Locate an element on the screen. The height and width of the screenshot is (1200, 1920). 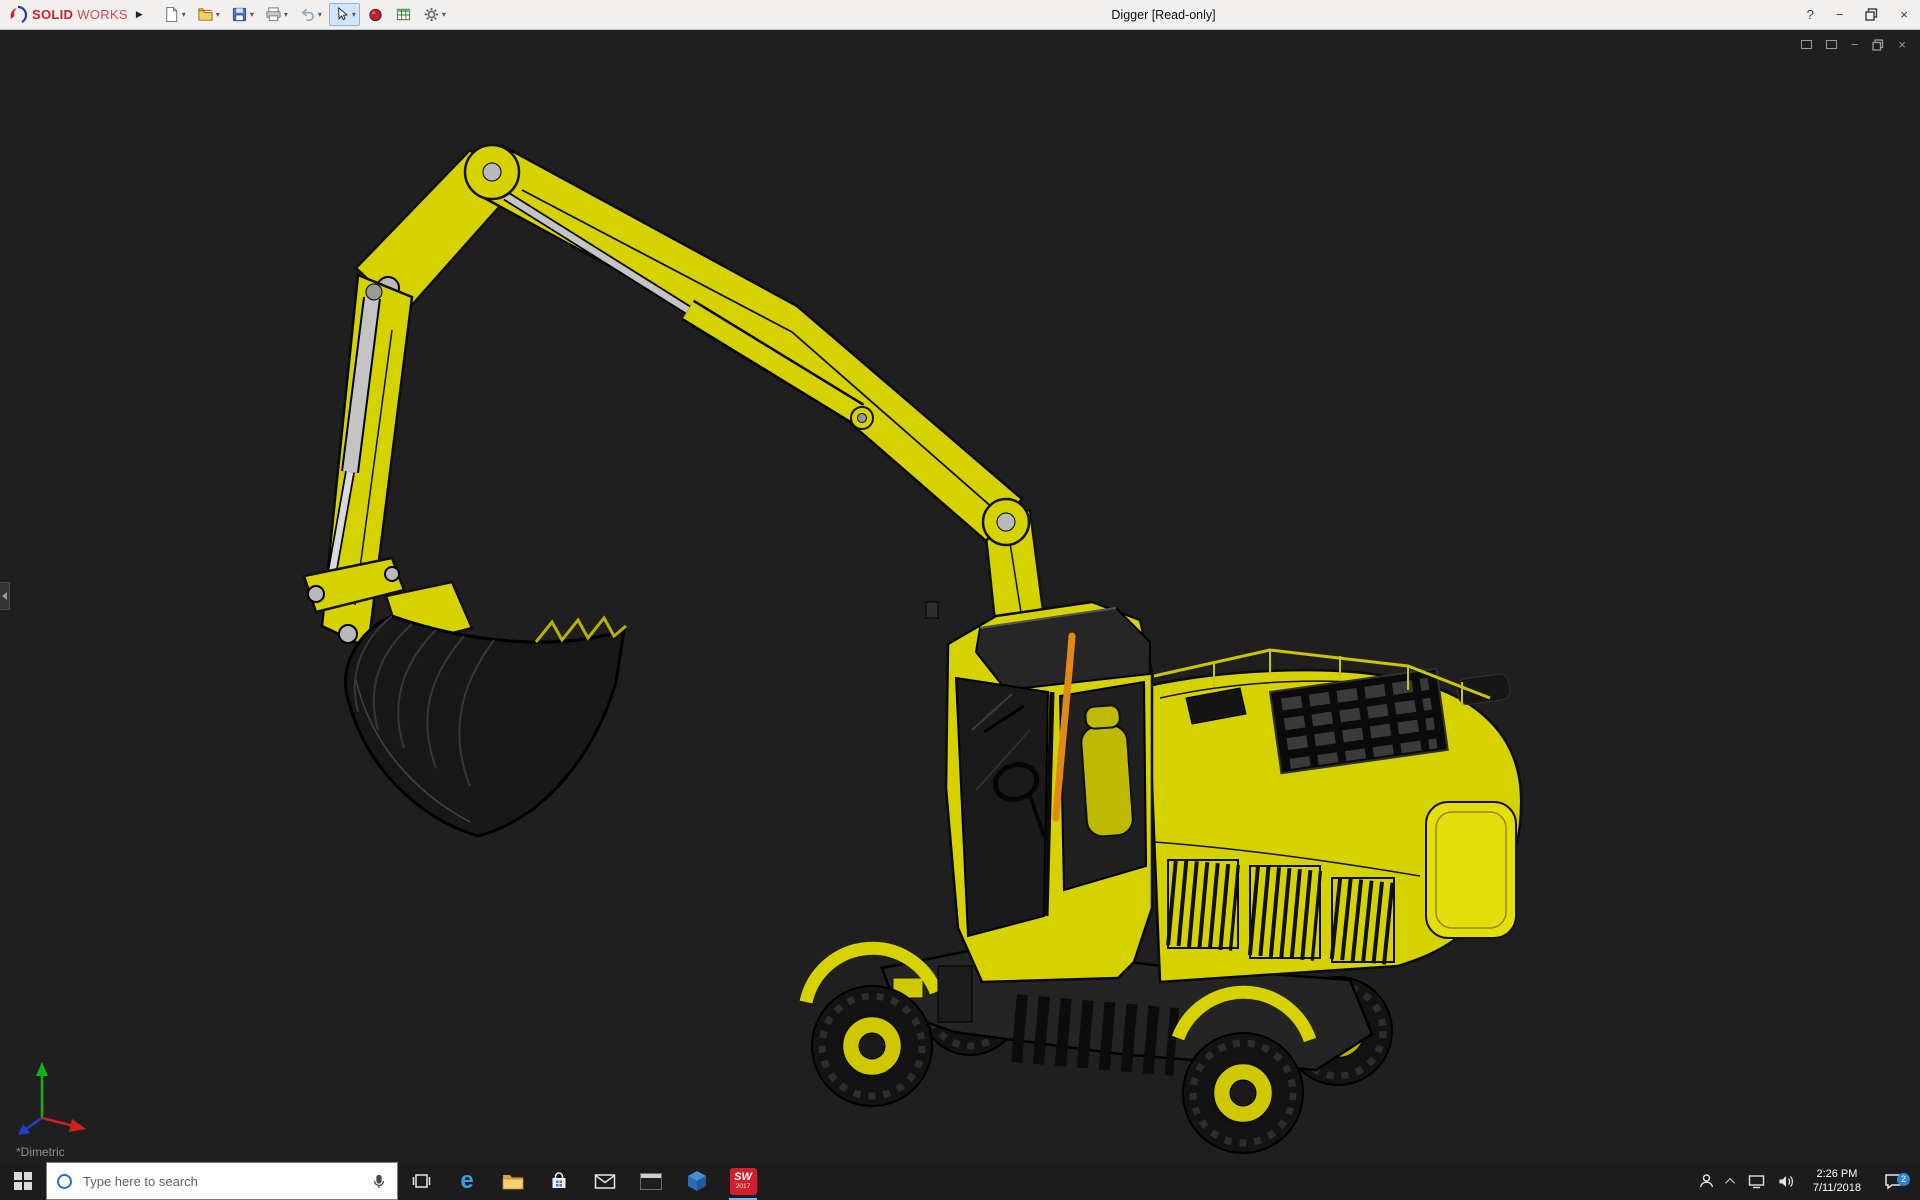
print-icon is located at coordinates (273, 14).